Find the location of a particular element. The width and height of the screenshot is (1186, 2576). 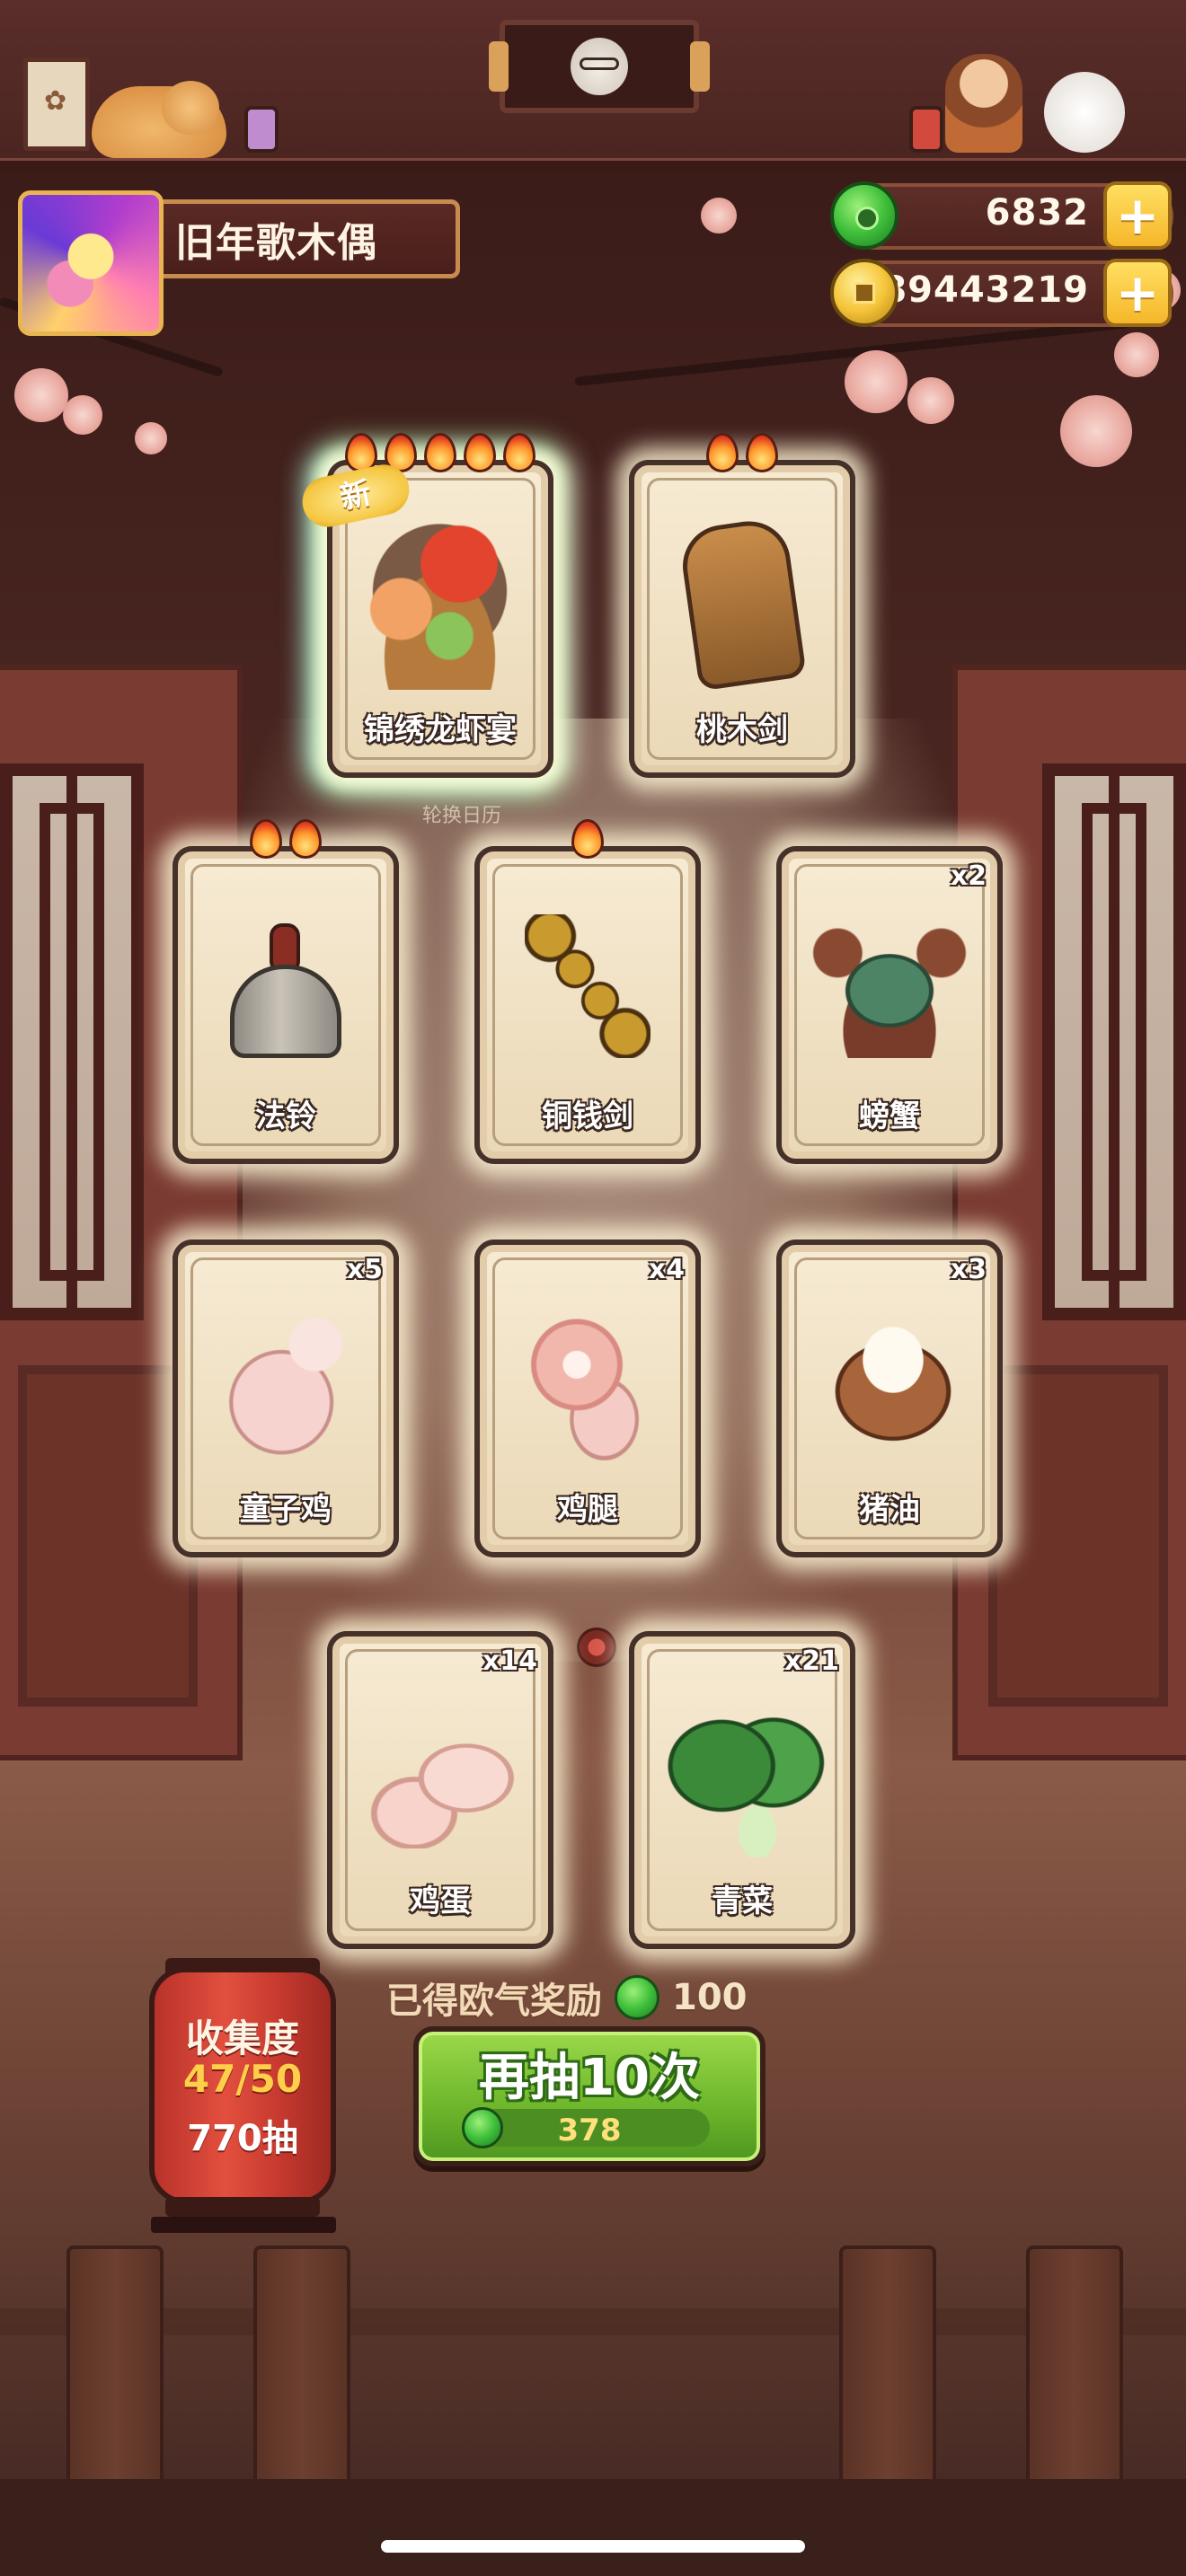

collection-progress: 47/50 is located at coordinates (242, 2079).